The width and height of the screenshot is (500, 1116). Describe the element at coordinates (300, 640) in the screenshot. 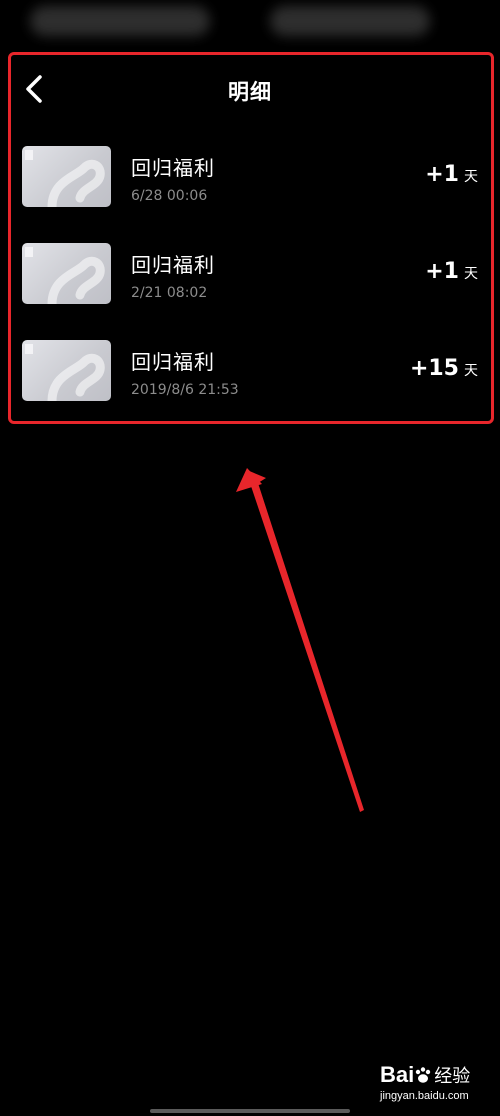

I see `annotation-arrow-icon` at that location.